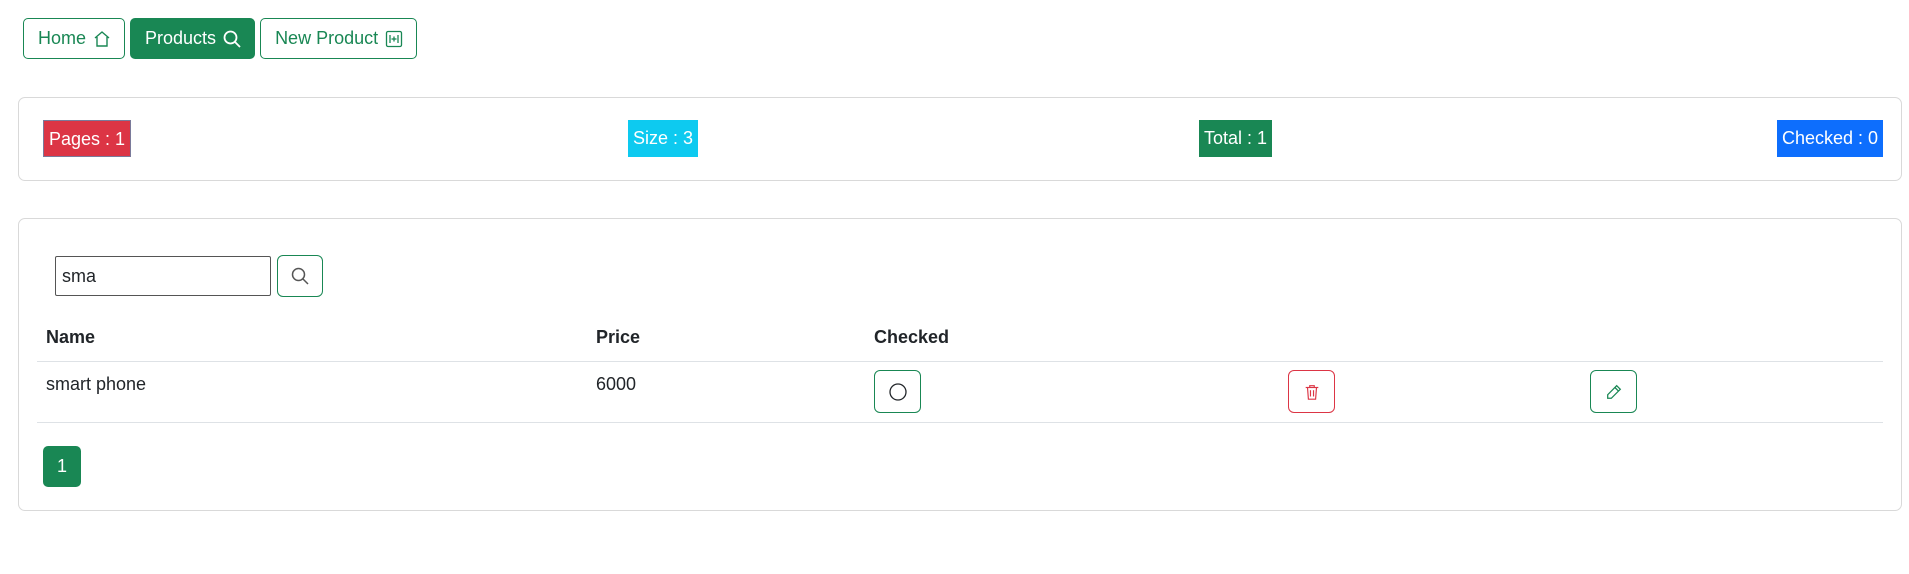 This screenshot has height=574, width=1909. I want to click on check-button, so click(897, 391).